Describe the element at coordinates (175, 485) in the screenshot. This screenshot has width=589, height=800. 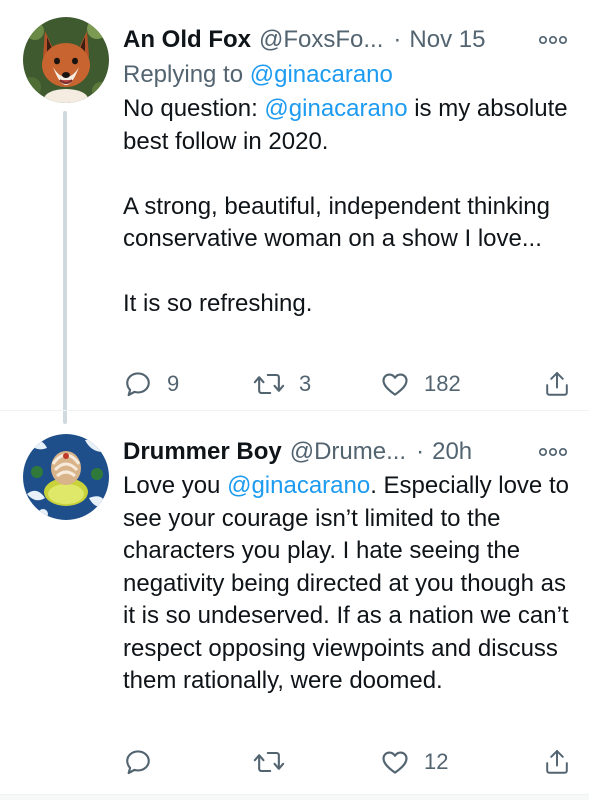
I see `tweet-text-lead: Love you` at that location.